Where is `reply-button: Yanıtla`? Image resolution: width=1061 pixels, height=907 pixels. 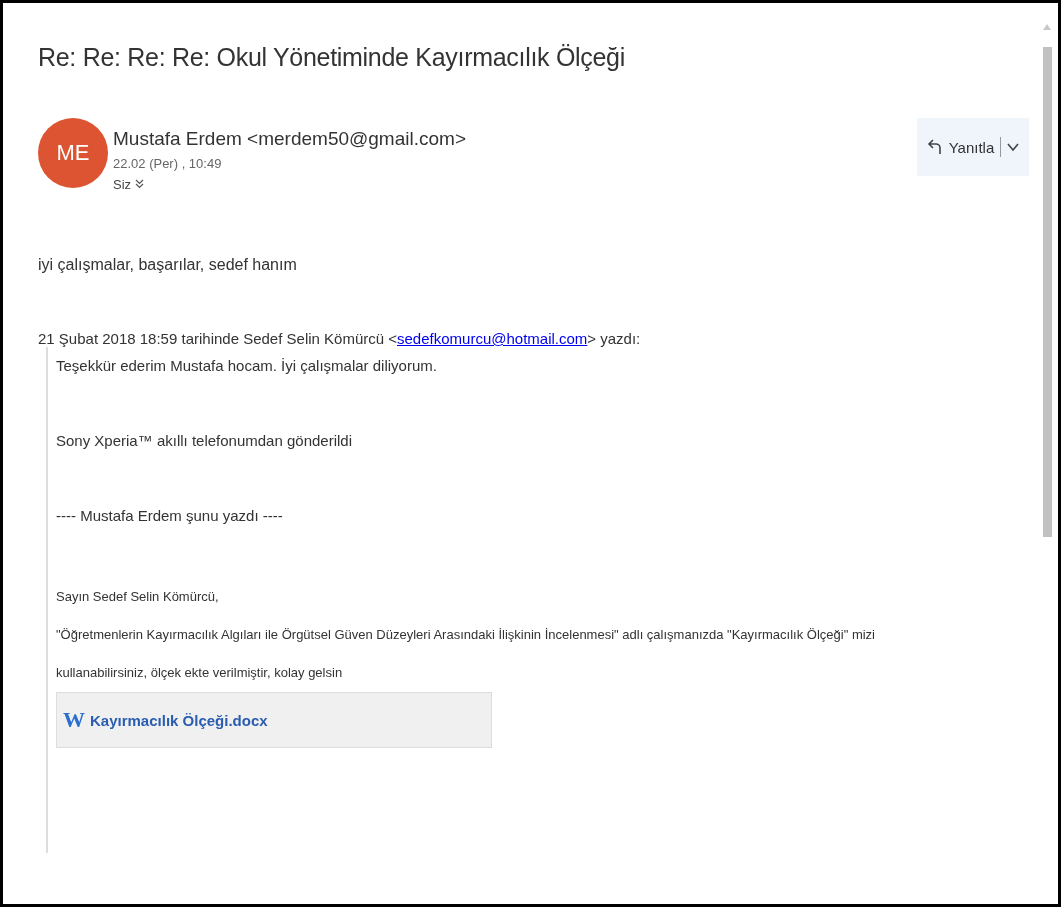
reply-button: Yanıtla is located at coordinates (973, 147).